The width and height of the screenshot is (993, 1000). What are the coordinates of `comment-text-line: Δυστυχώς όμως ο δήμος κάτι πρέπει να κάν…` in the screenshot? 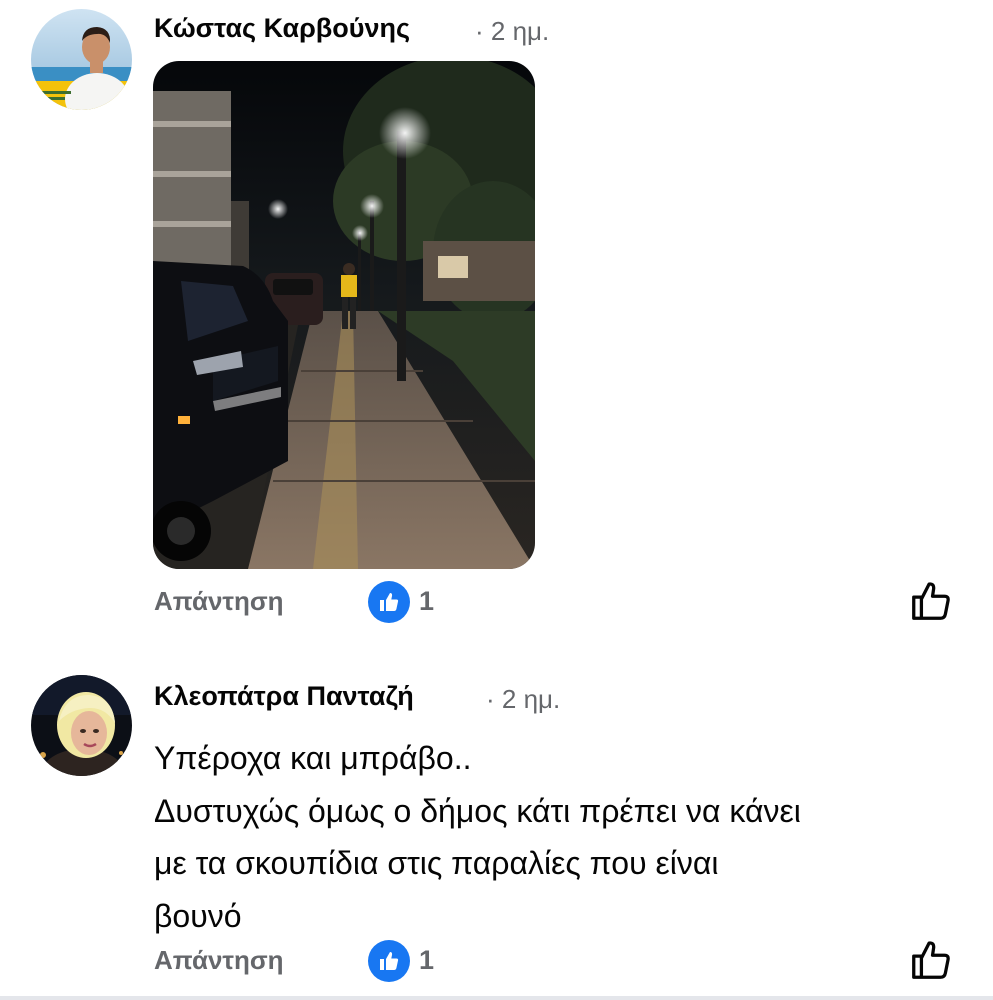 It's located at (477, 810).